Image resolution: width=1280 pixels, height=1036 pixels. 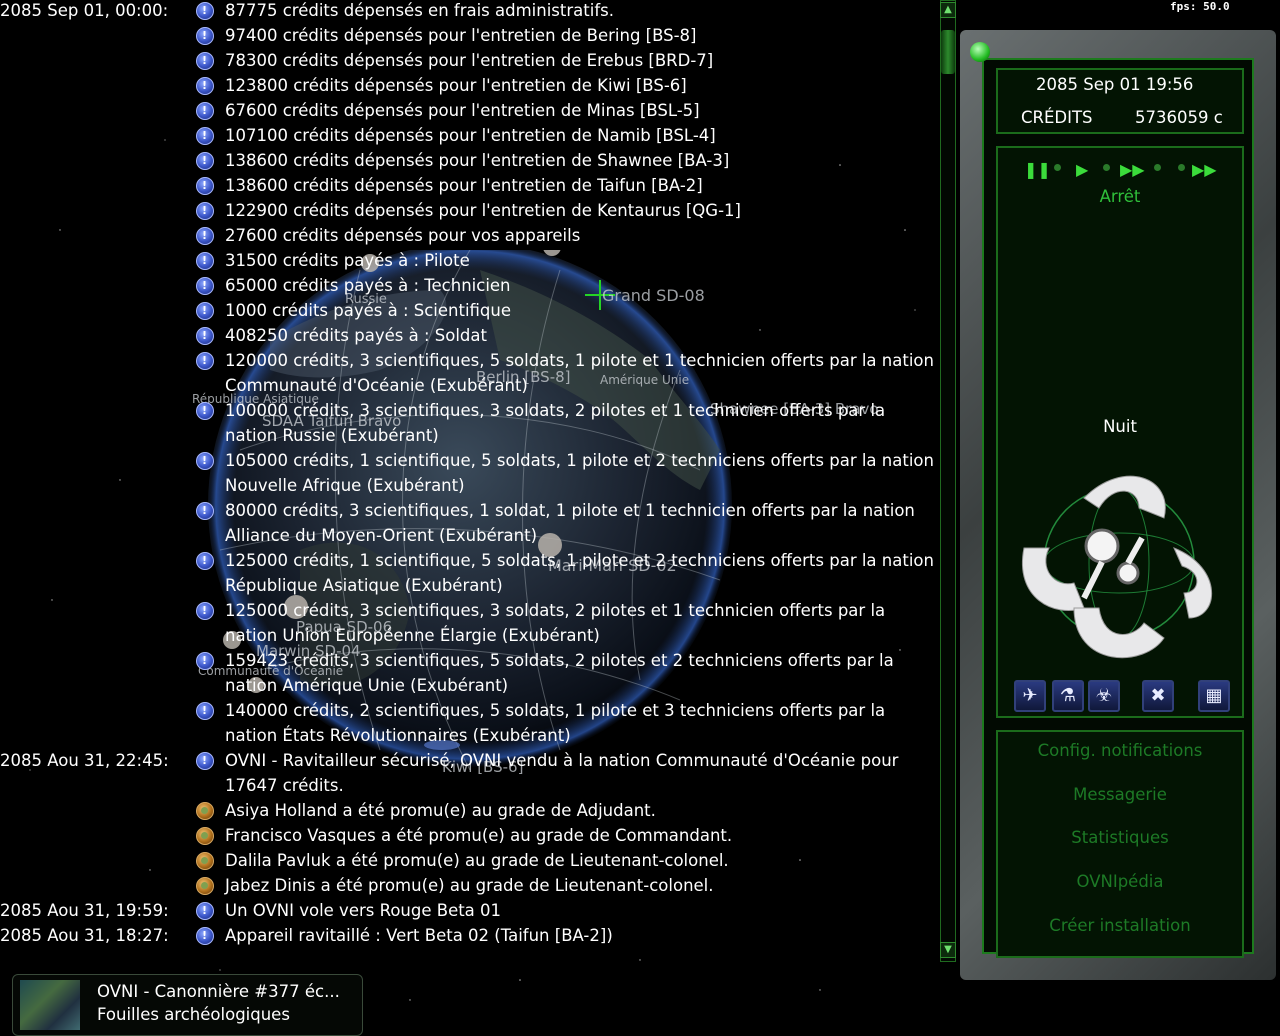 What do you see at coordinates (1037, 169) in the screenshot?
I see `pause-button-icon: ❚❚` at bounding box center [1037, 169].